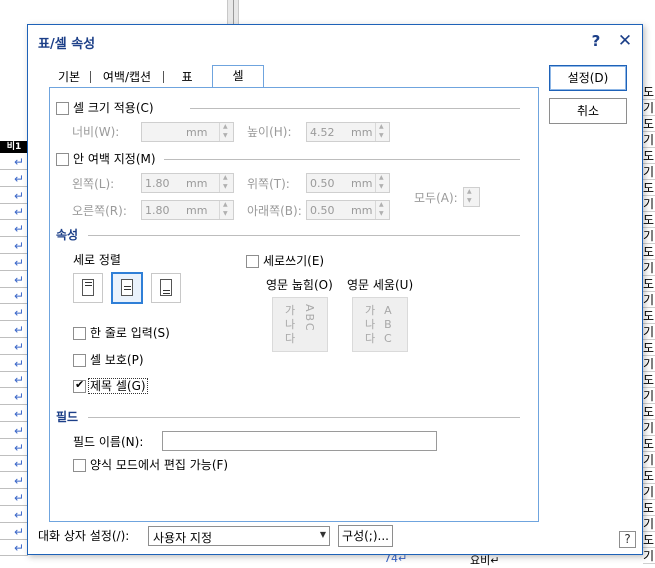 The image size is (655, 568). Describe the element at coordinates (238, 76) in the screenshot. I see `tab-cell: 셀` at that location.